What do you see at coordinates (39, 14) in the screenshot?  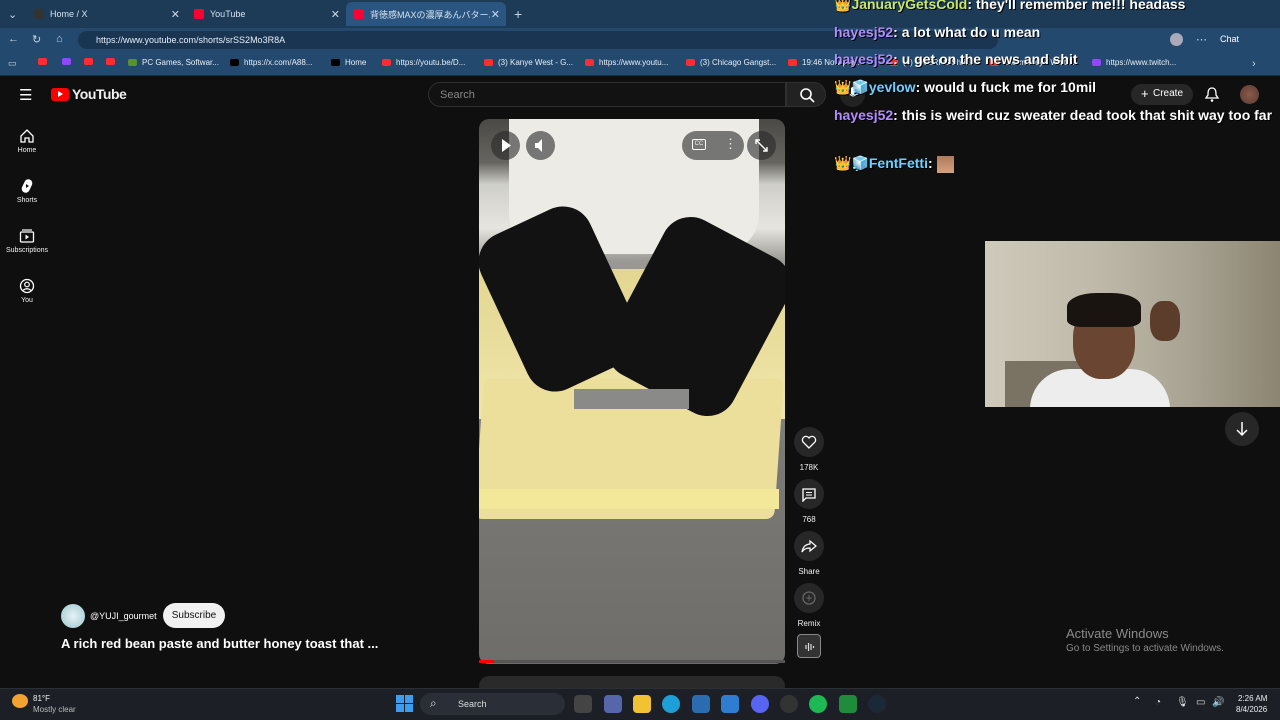 I see `x-logo-icon` at bounding box center [39, 14].